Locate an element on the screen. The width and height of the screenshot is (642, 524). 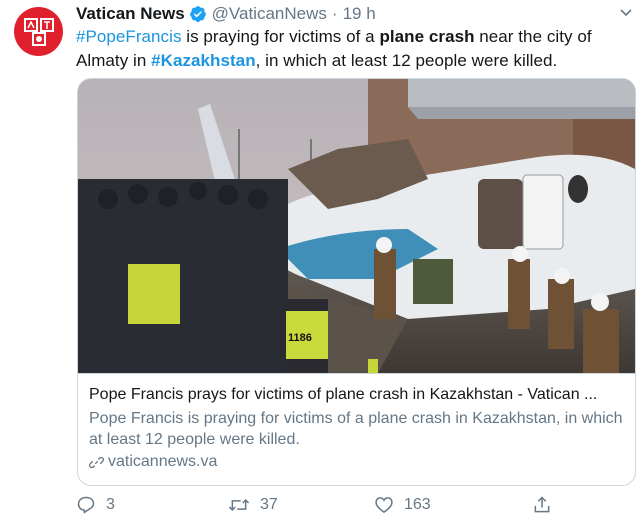
hashtag-kazakhstan: #Kazakhstan is located at coordinates (203, 60).